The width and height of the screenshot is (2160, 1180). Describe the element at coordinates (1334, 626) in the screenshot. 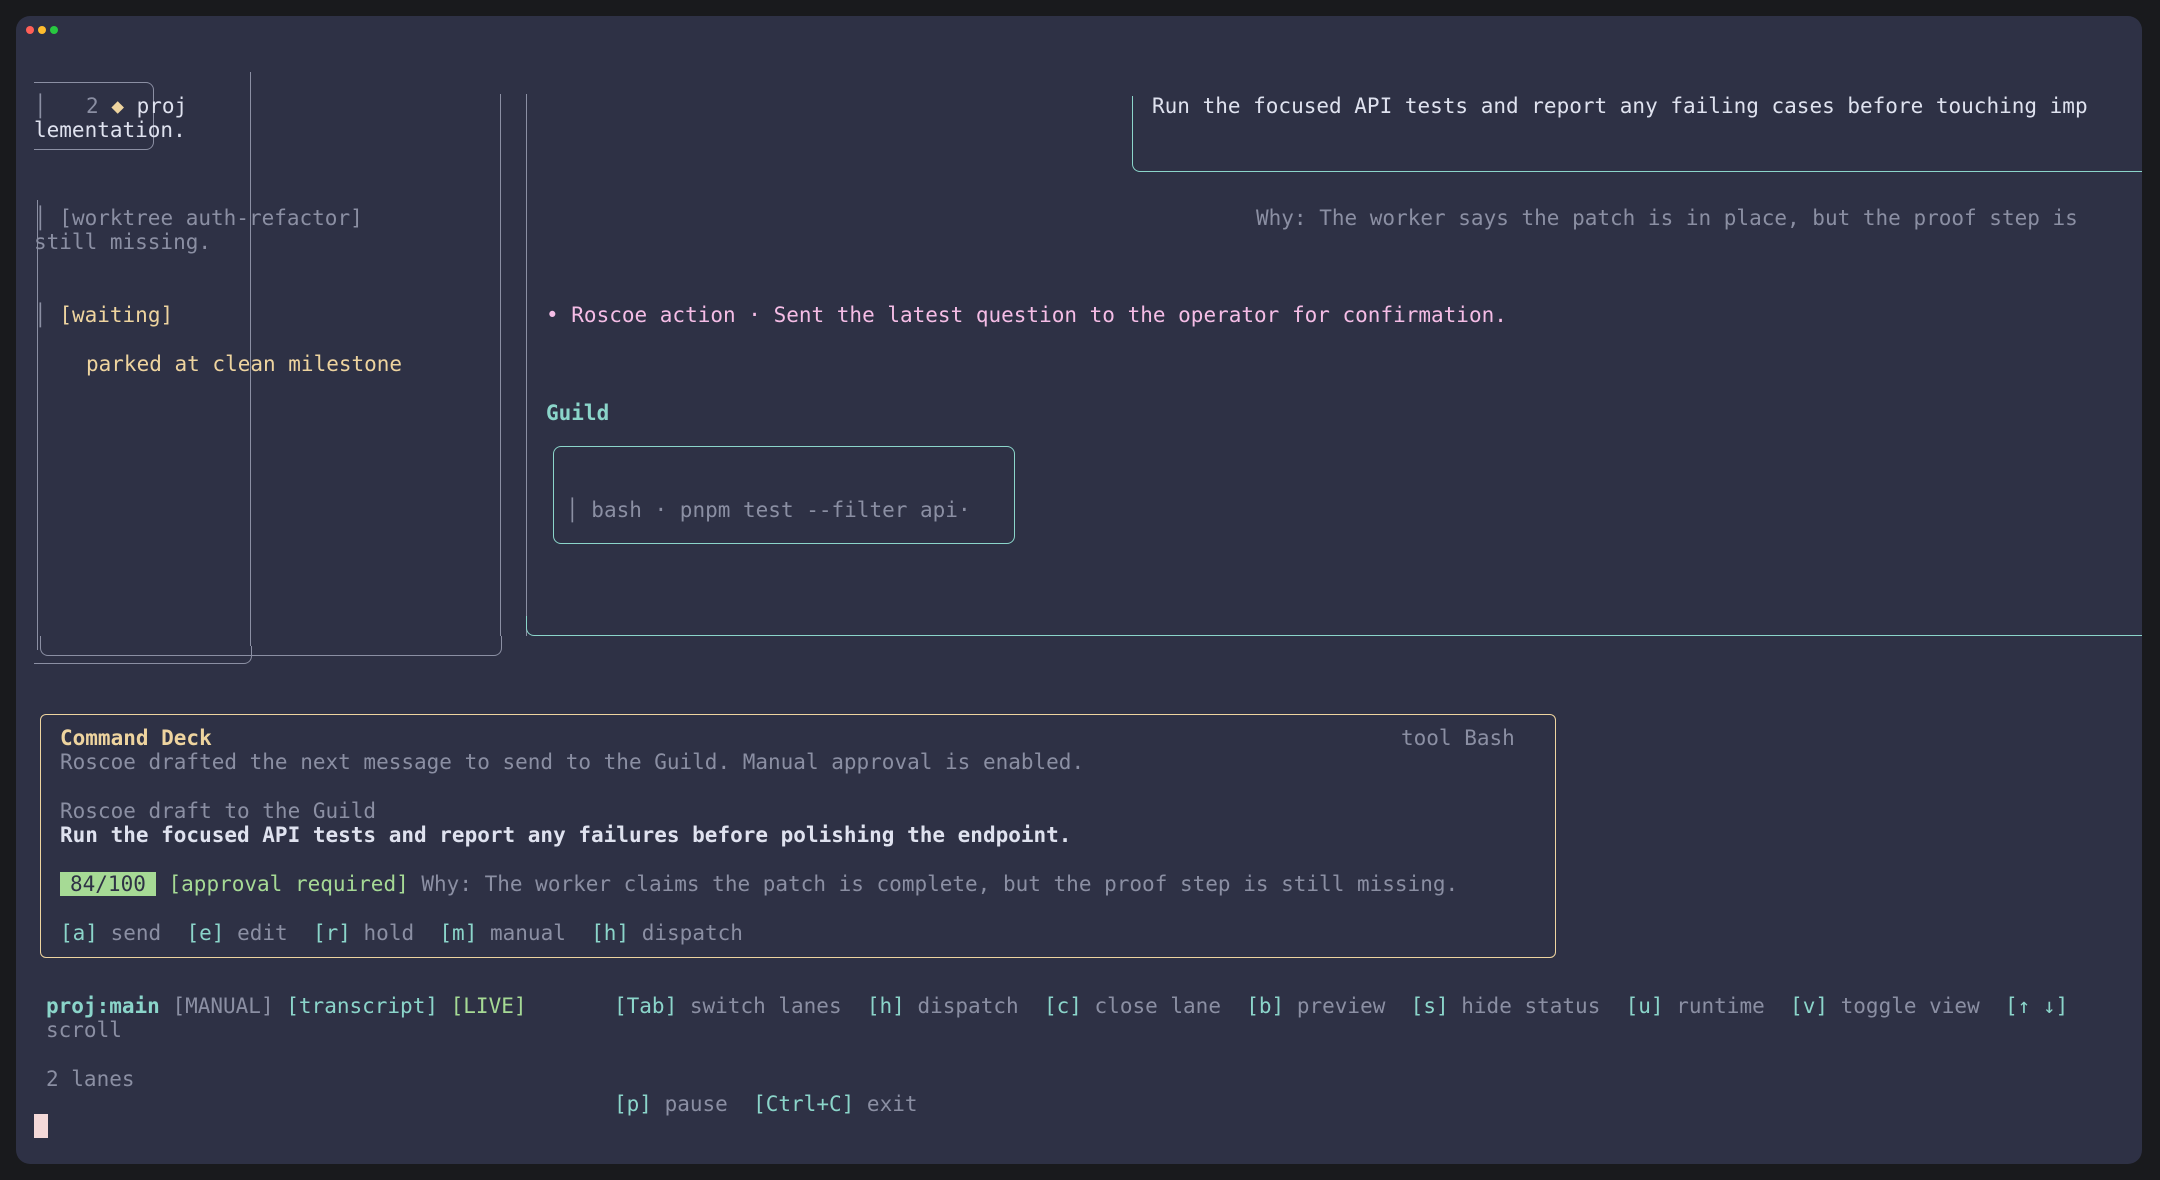

I see `transcript-bottom` at that location.